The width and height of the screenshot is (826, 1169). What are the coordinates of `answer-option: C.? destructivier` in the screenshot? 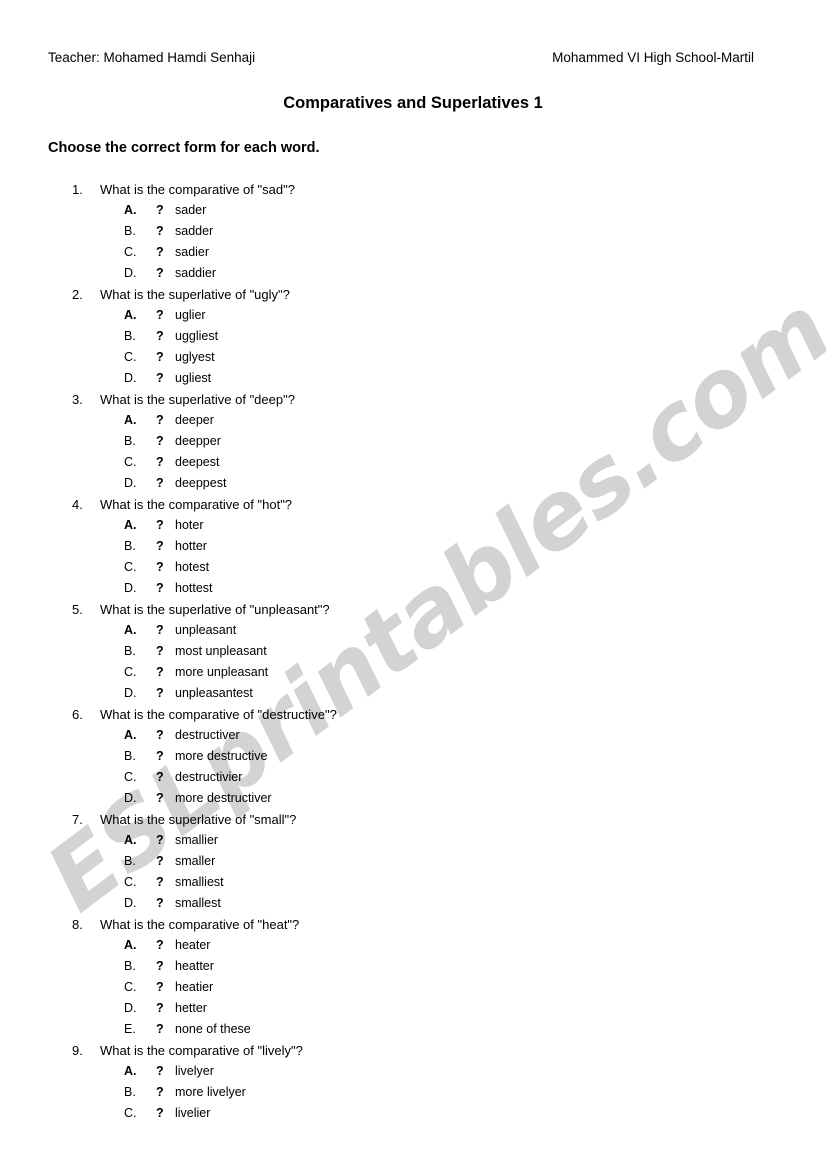 It's located at (413, 777).